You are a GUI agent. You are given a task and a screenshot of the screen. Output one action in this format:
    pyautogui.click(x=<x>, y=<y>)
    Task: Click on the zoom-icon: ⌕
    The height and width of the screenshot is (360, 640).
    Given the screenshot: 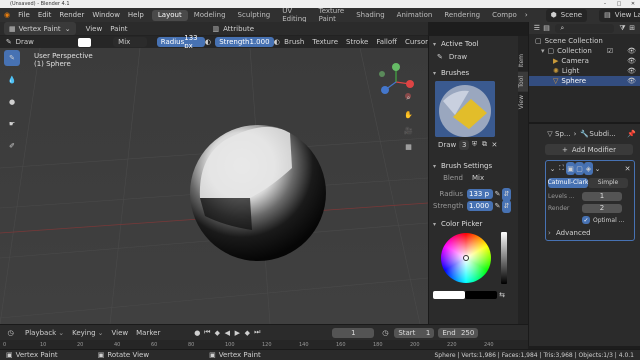 What is the action you would take?
    pyautogui.click(x=408, y=98)
    